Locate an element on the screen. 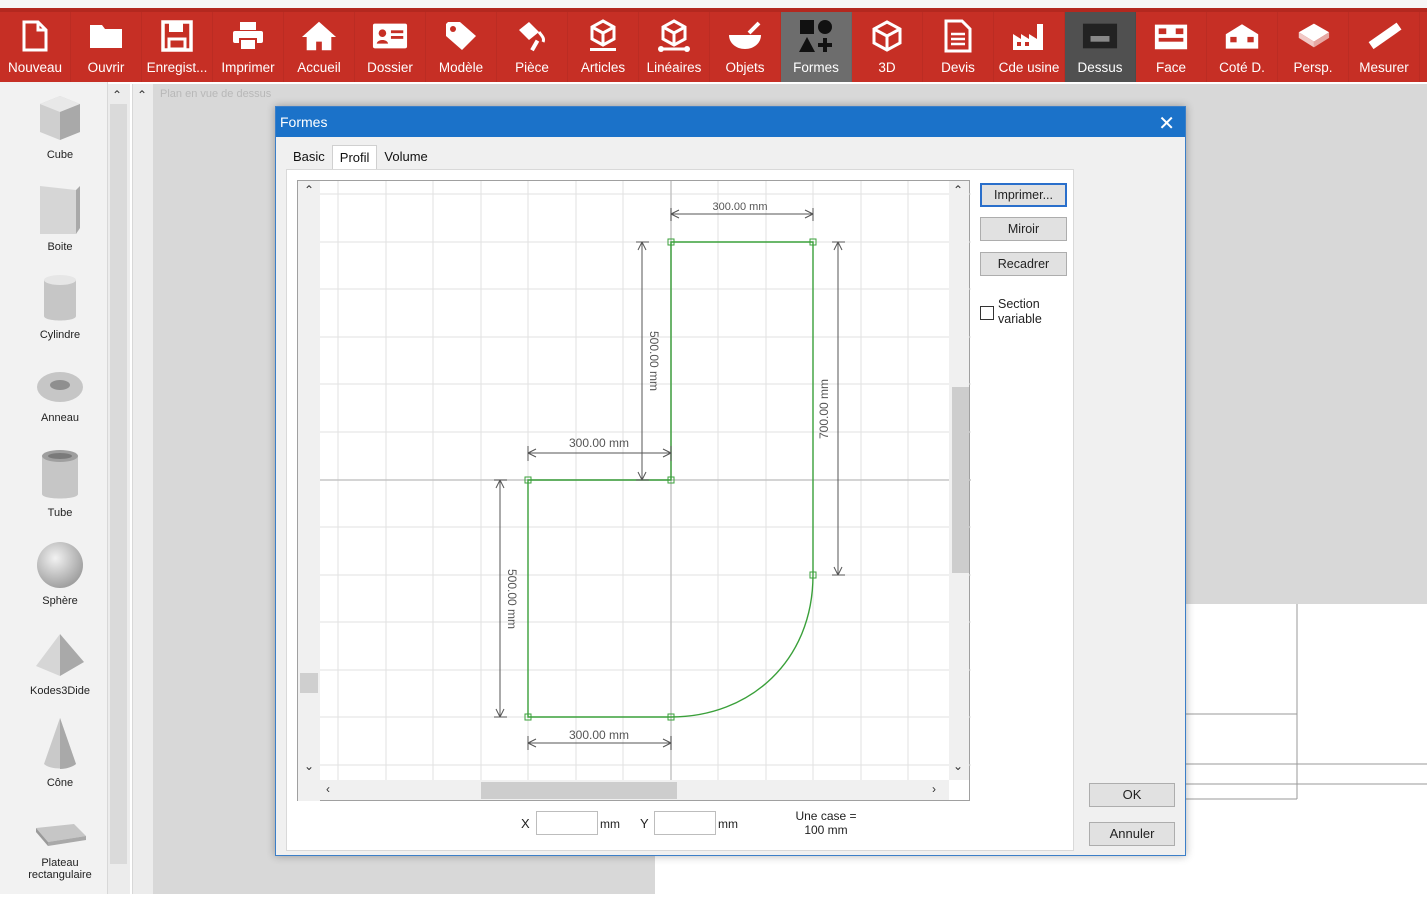 This screenshot has width=1427, height=897. palette-item-label: Sphère is located at coordinates (60, 601).